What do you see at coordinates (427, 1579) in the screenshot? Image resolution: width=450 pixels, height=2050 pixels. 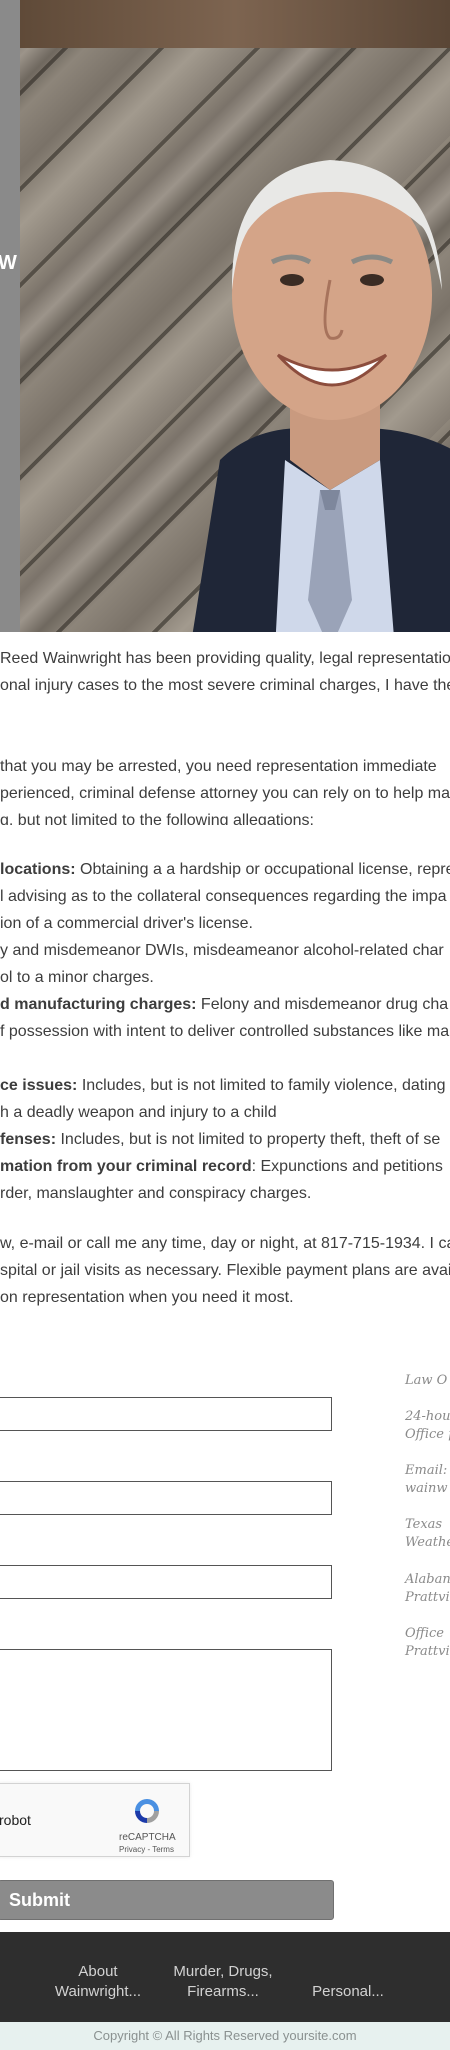 I see `contact-line: Alaban` at bounding box center [427, 1579].